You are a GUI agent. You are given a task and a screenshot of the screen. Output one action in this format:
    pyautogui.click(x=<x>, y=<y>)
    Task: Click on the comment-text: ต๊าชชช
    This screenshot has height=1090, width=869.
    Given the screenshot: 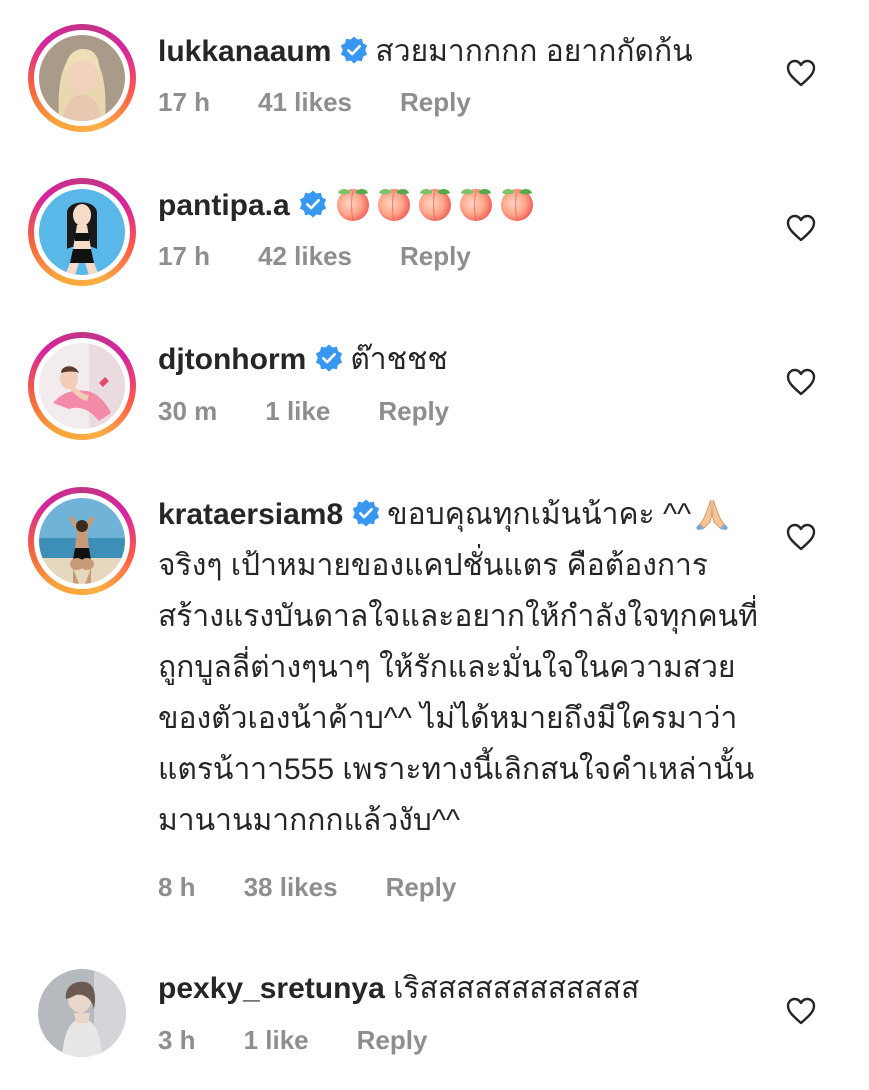 What is the action you would take?
    pyautogui.click(x=399, y=359)
    